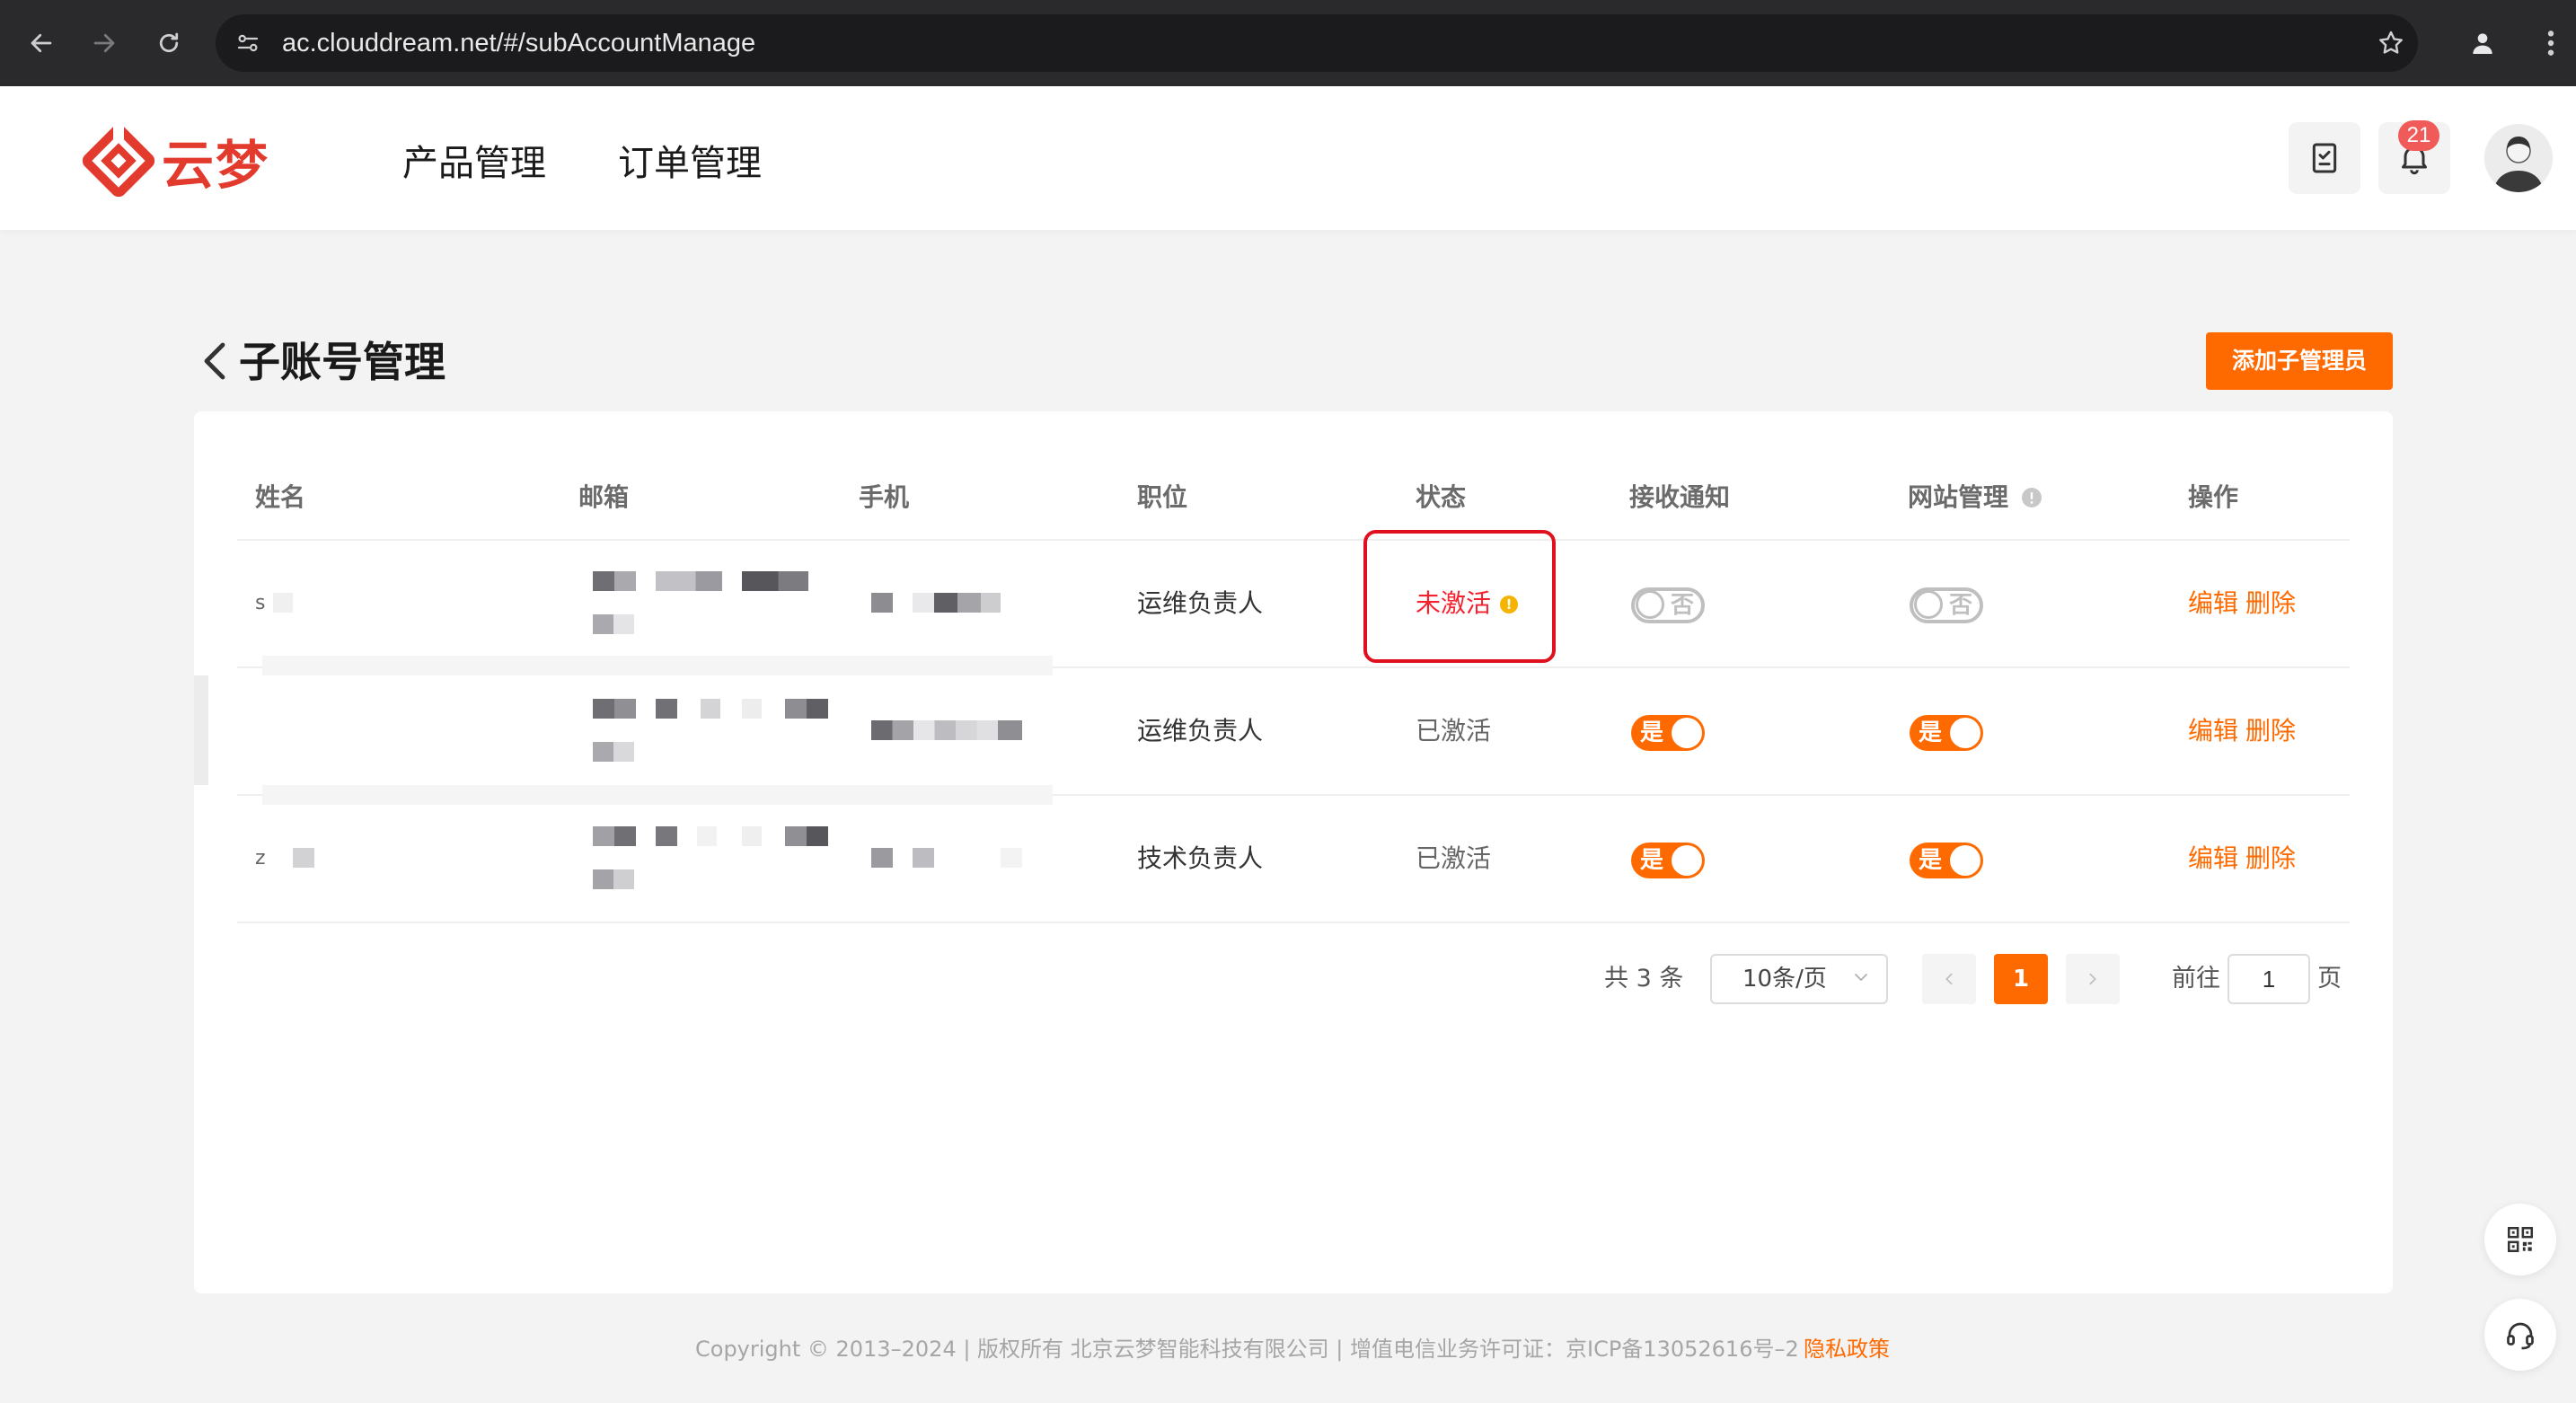 This screenshot has width=2576, height=1403. I want to click on name-cell: z, so click(260, 858).